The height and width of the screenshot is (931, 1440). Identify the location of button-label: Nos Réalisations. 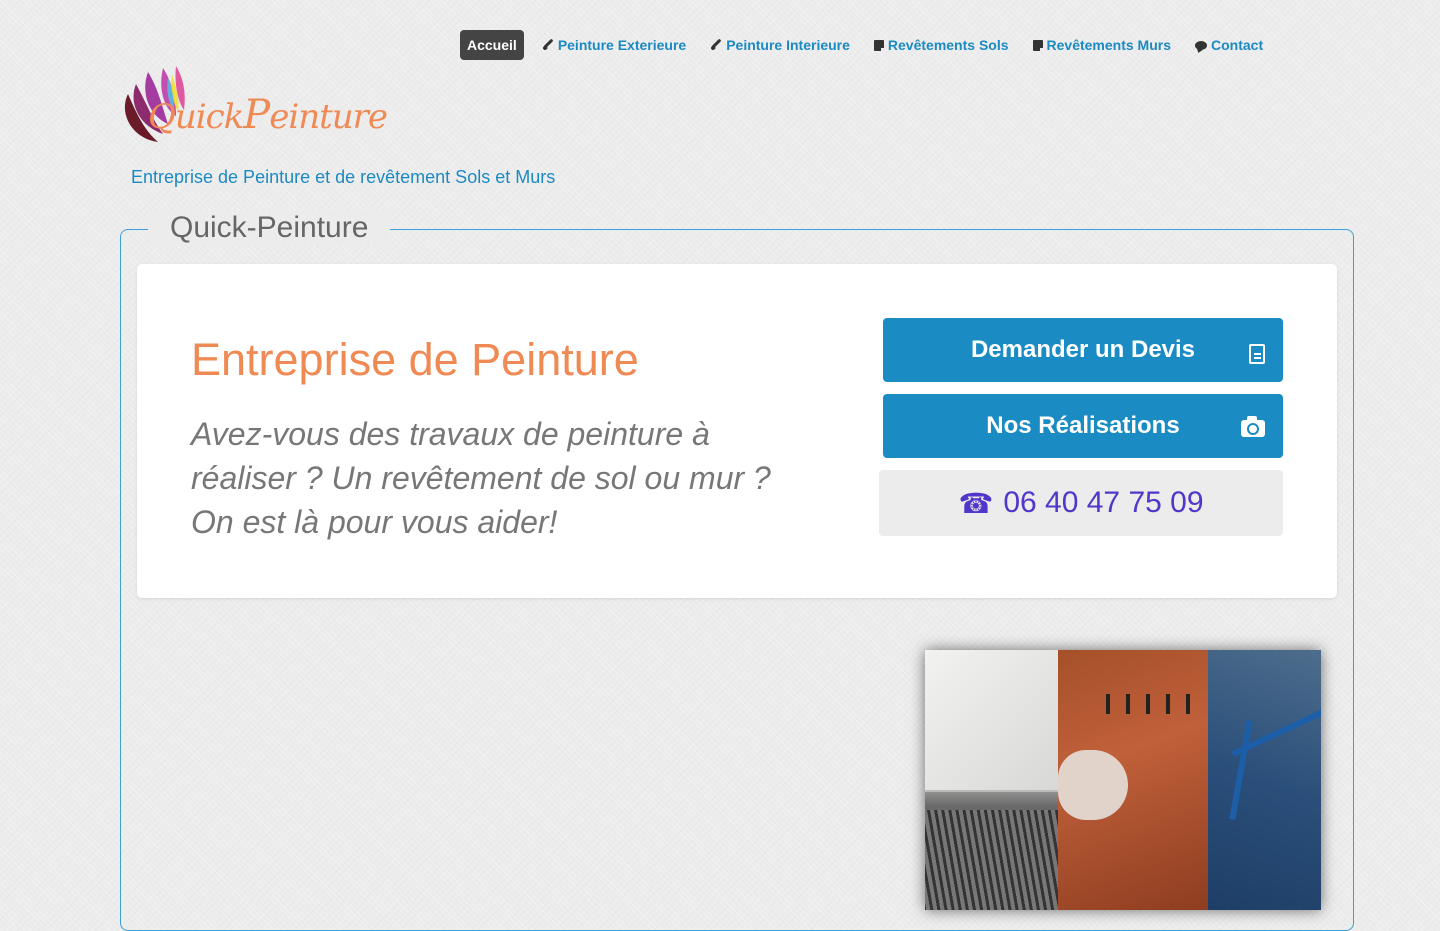
(1083, 425).